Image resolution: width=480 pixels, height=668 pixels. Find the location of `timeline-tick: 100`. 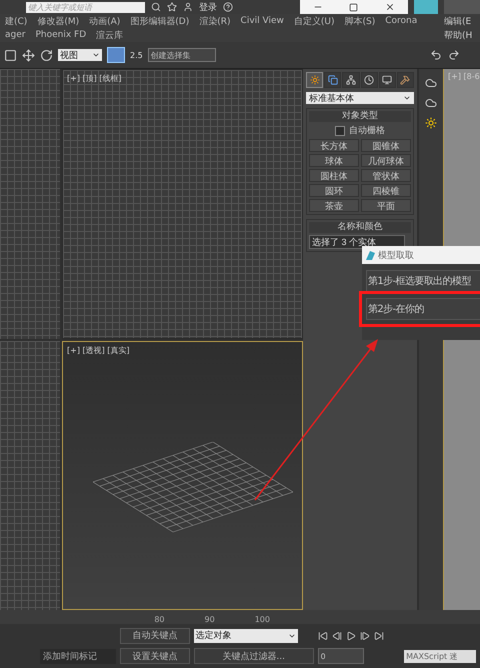

timeline-tick: 100 is located at coordinates (262, 619).